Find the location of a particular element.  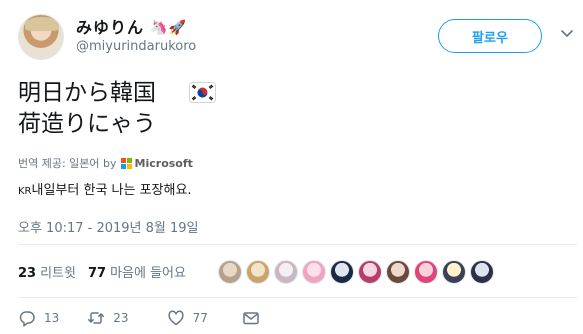

author-handle: @miyurindarukoro is located at coordinates (136, 46).